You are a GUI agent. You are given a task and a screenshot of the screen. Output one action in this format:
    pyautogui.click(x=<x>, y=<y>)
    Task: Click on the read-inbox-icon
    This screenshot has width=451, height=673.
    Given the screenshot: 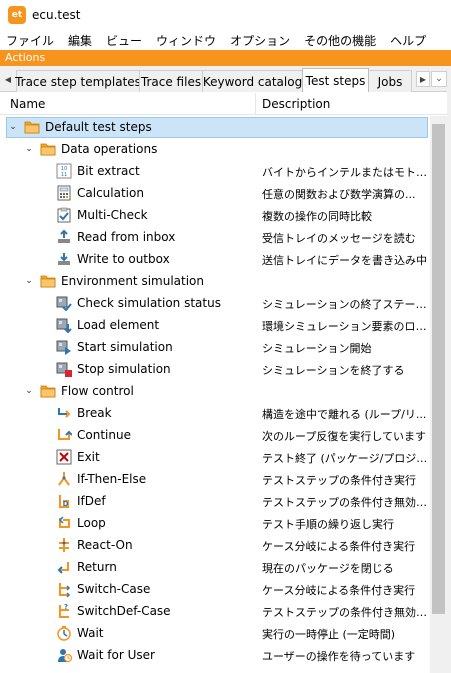 What is the action you would take?
    pyautogui.click(x=64, y=237)
    